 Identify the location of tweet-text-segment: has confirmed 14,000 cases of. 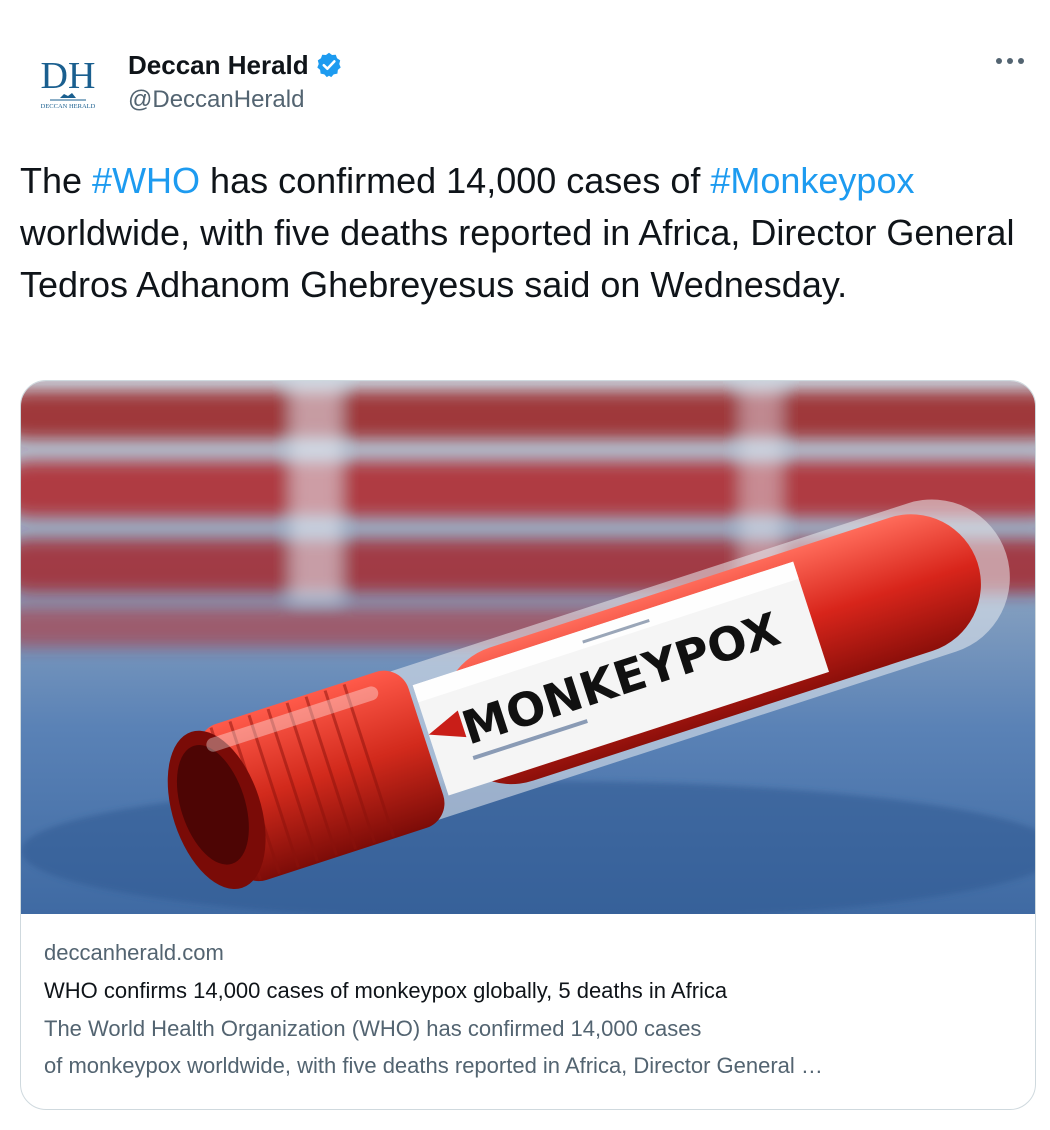
(455, 180).